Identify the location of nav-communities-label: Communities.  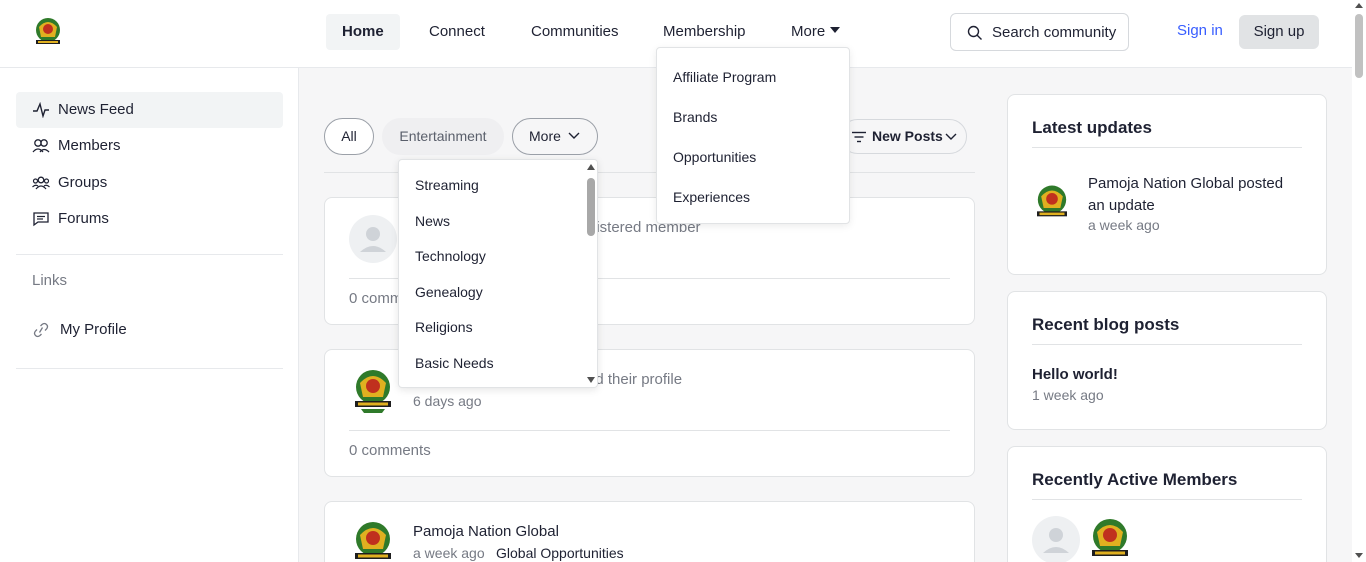
(575, 31).